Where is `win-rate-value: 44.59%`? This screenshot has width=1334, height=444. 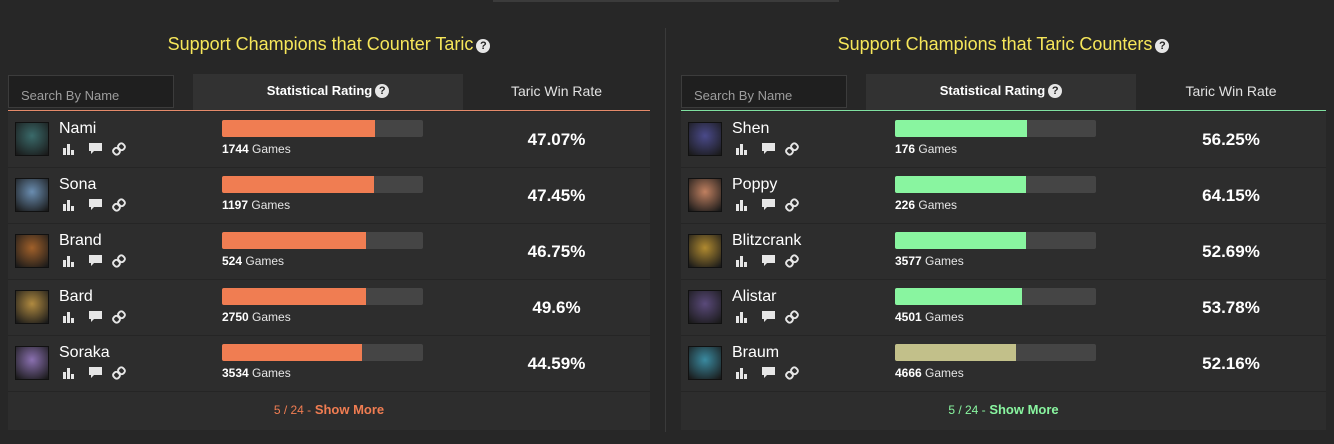
win-rate-value: 44.59% is located at coordinates (556, 363).